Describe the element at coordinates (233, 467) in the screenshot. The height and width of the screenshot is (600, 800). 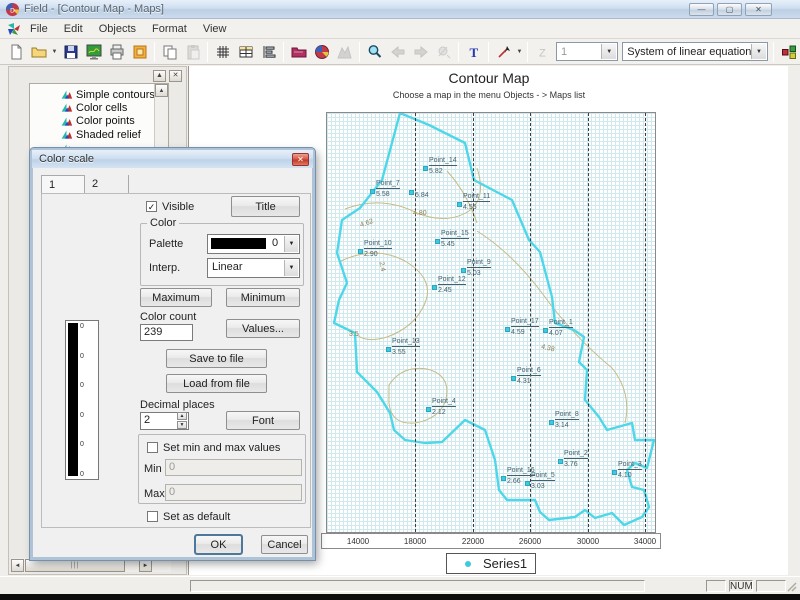
I see `min-input: 0` at that location.